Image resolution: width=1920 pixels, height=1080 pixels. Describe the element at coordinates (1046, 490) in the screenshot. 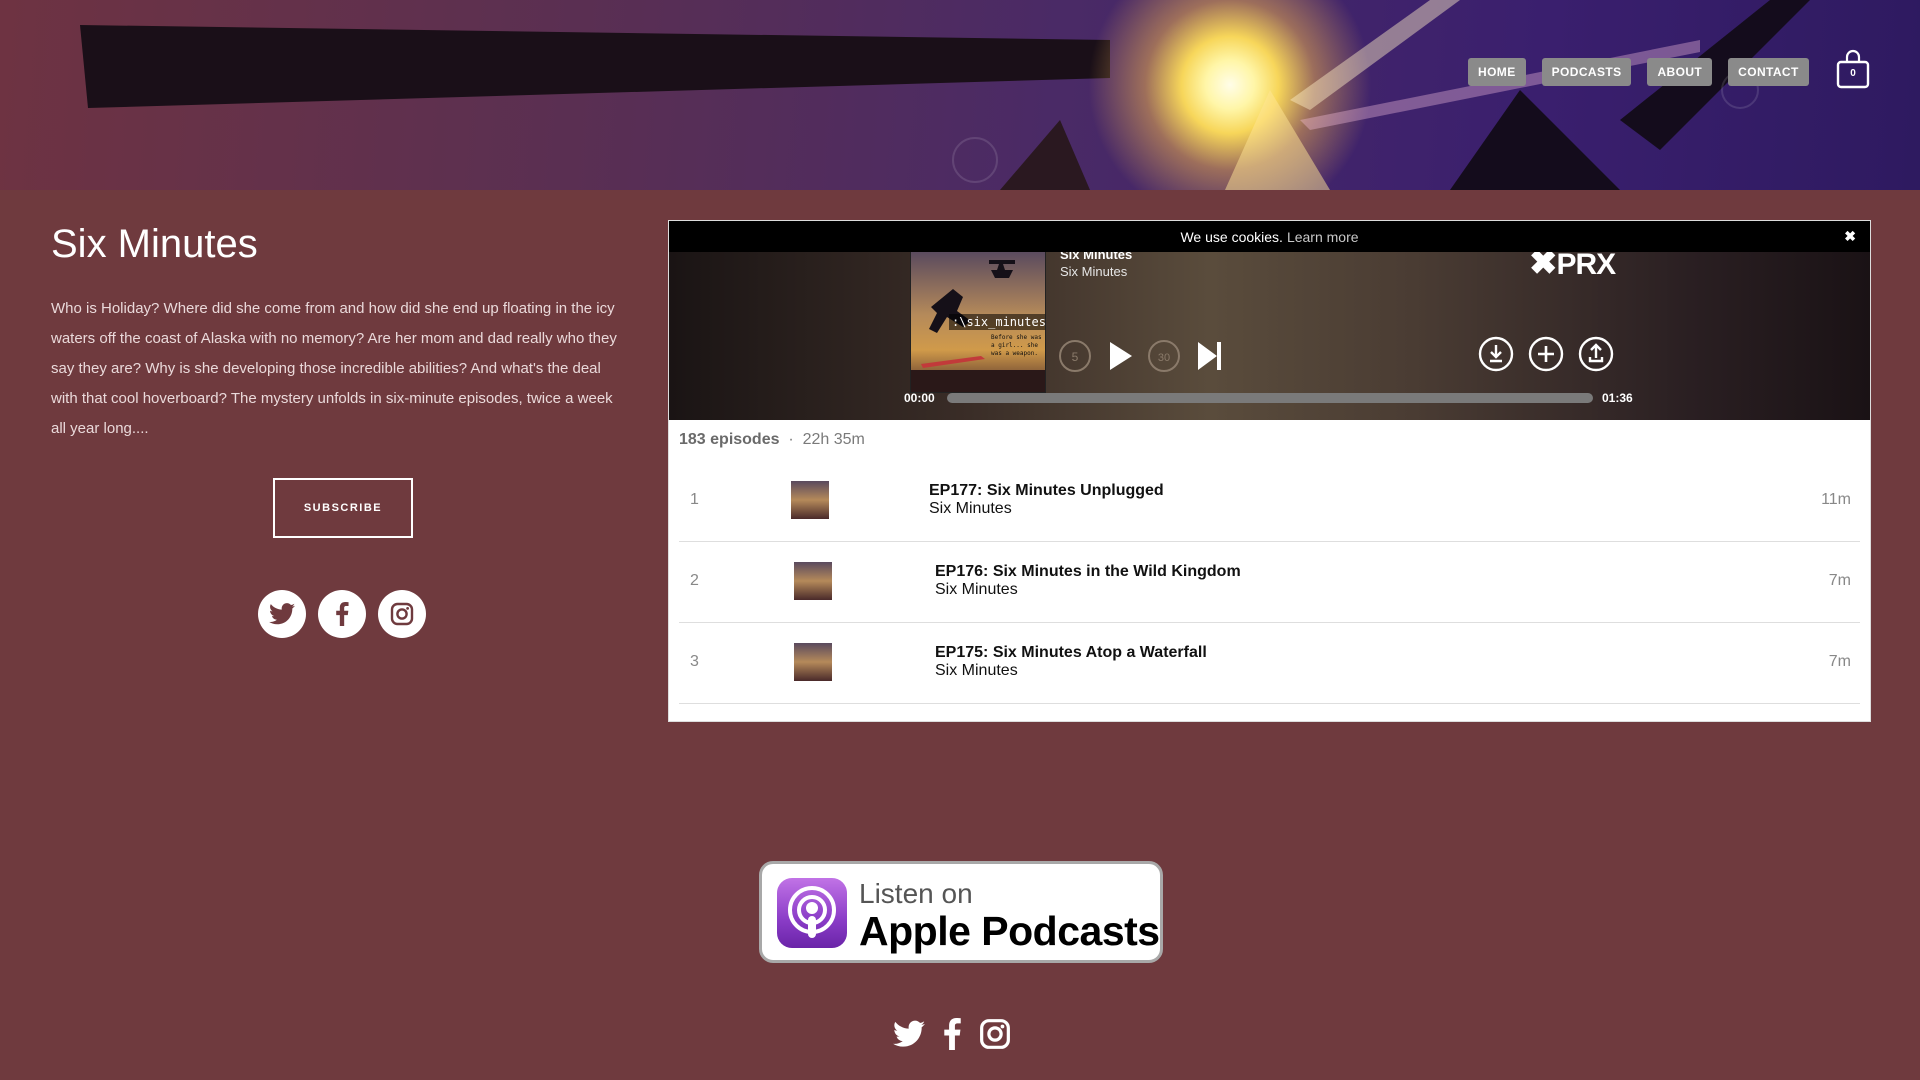

I see `episode-title: EP177: Six Minutes Unplugged` at that location.